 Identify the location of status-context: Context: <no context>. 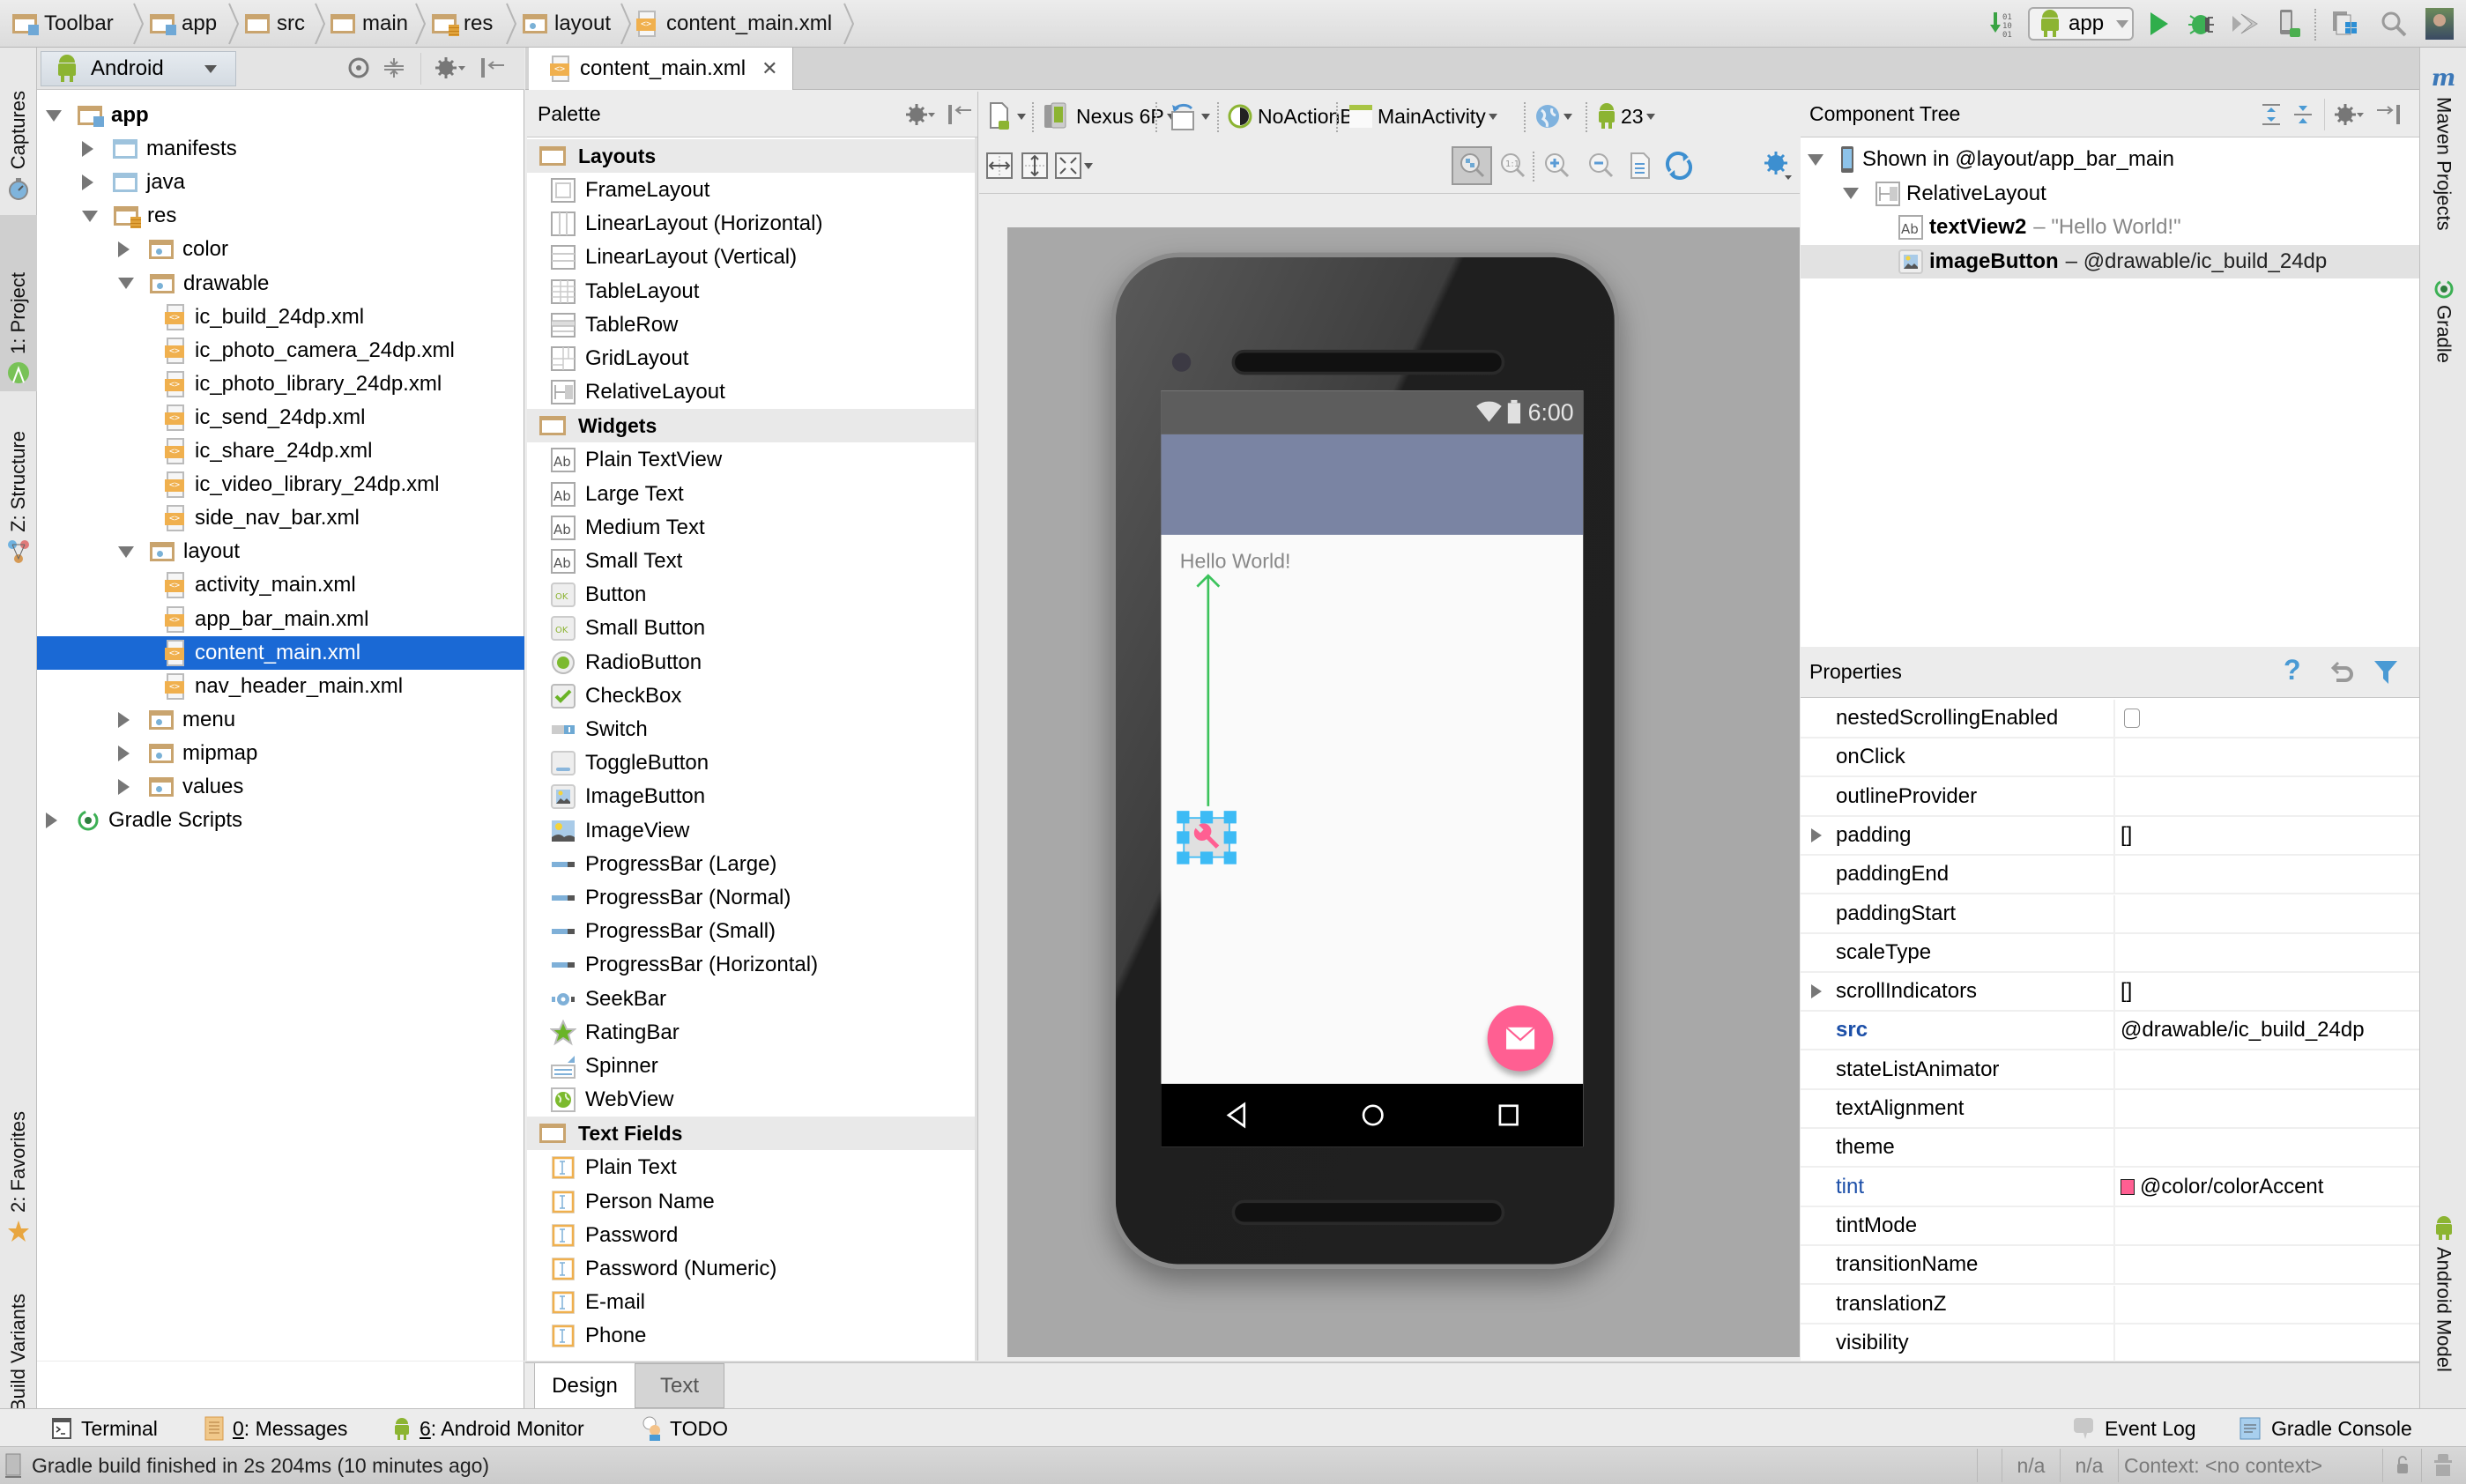
(2250, 1465).